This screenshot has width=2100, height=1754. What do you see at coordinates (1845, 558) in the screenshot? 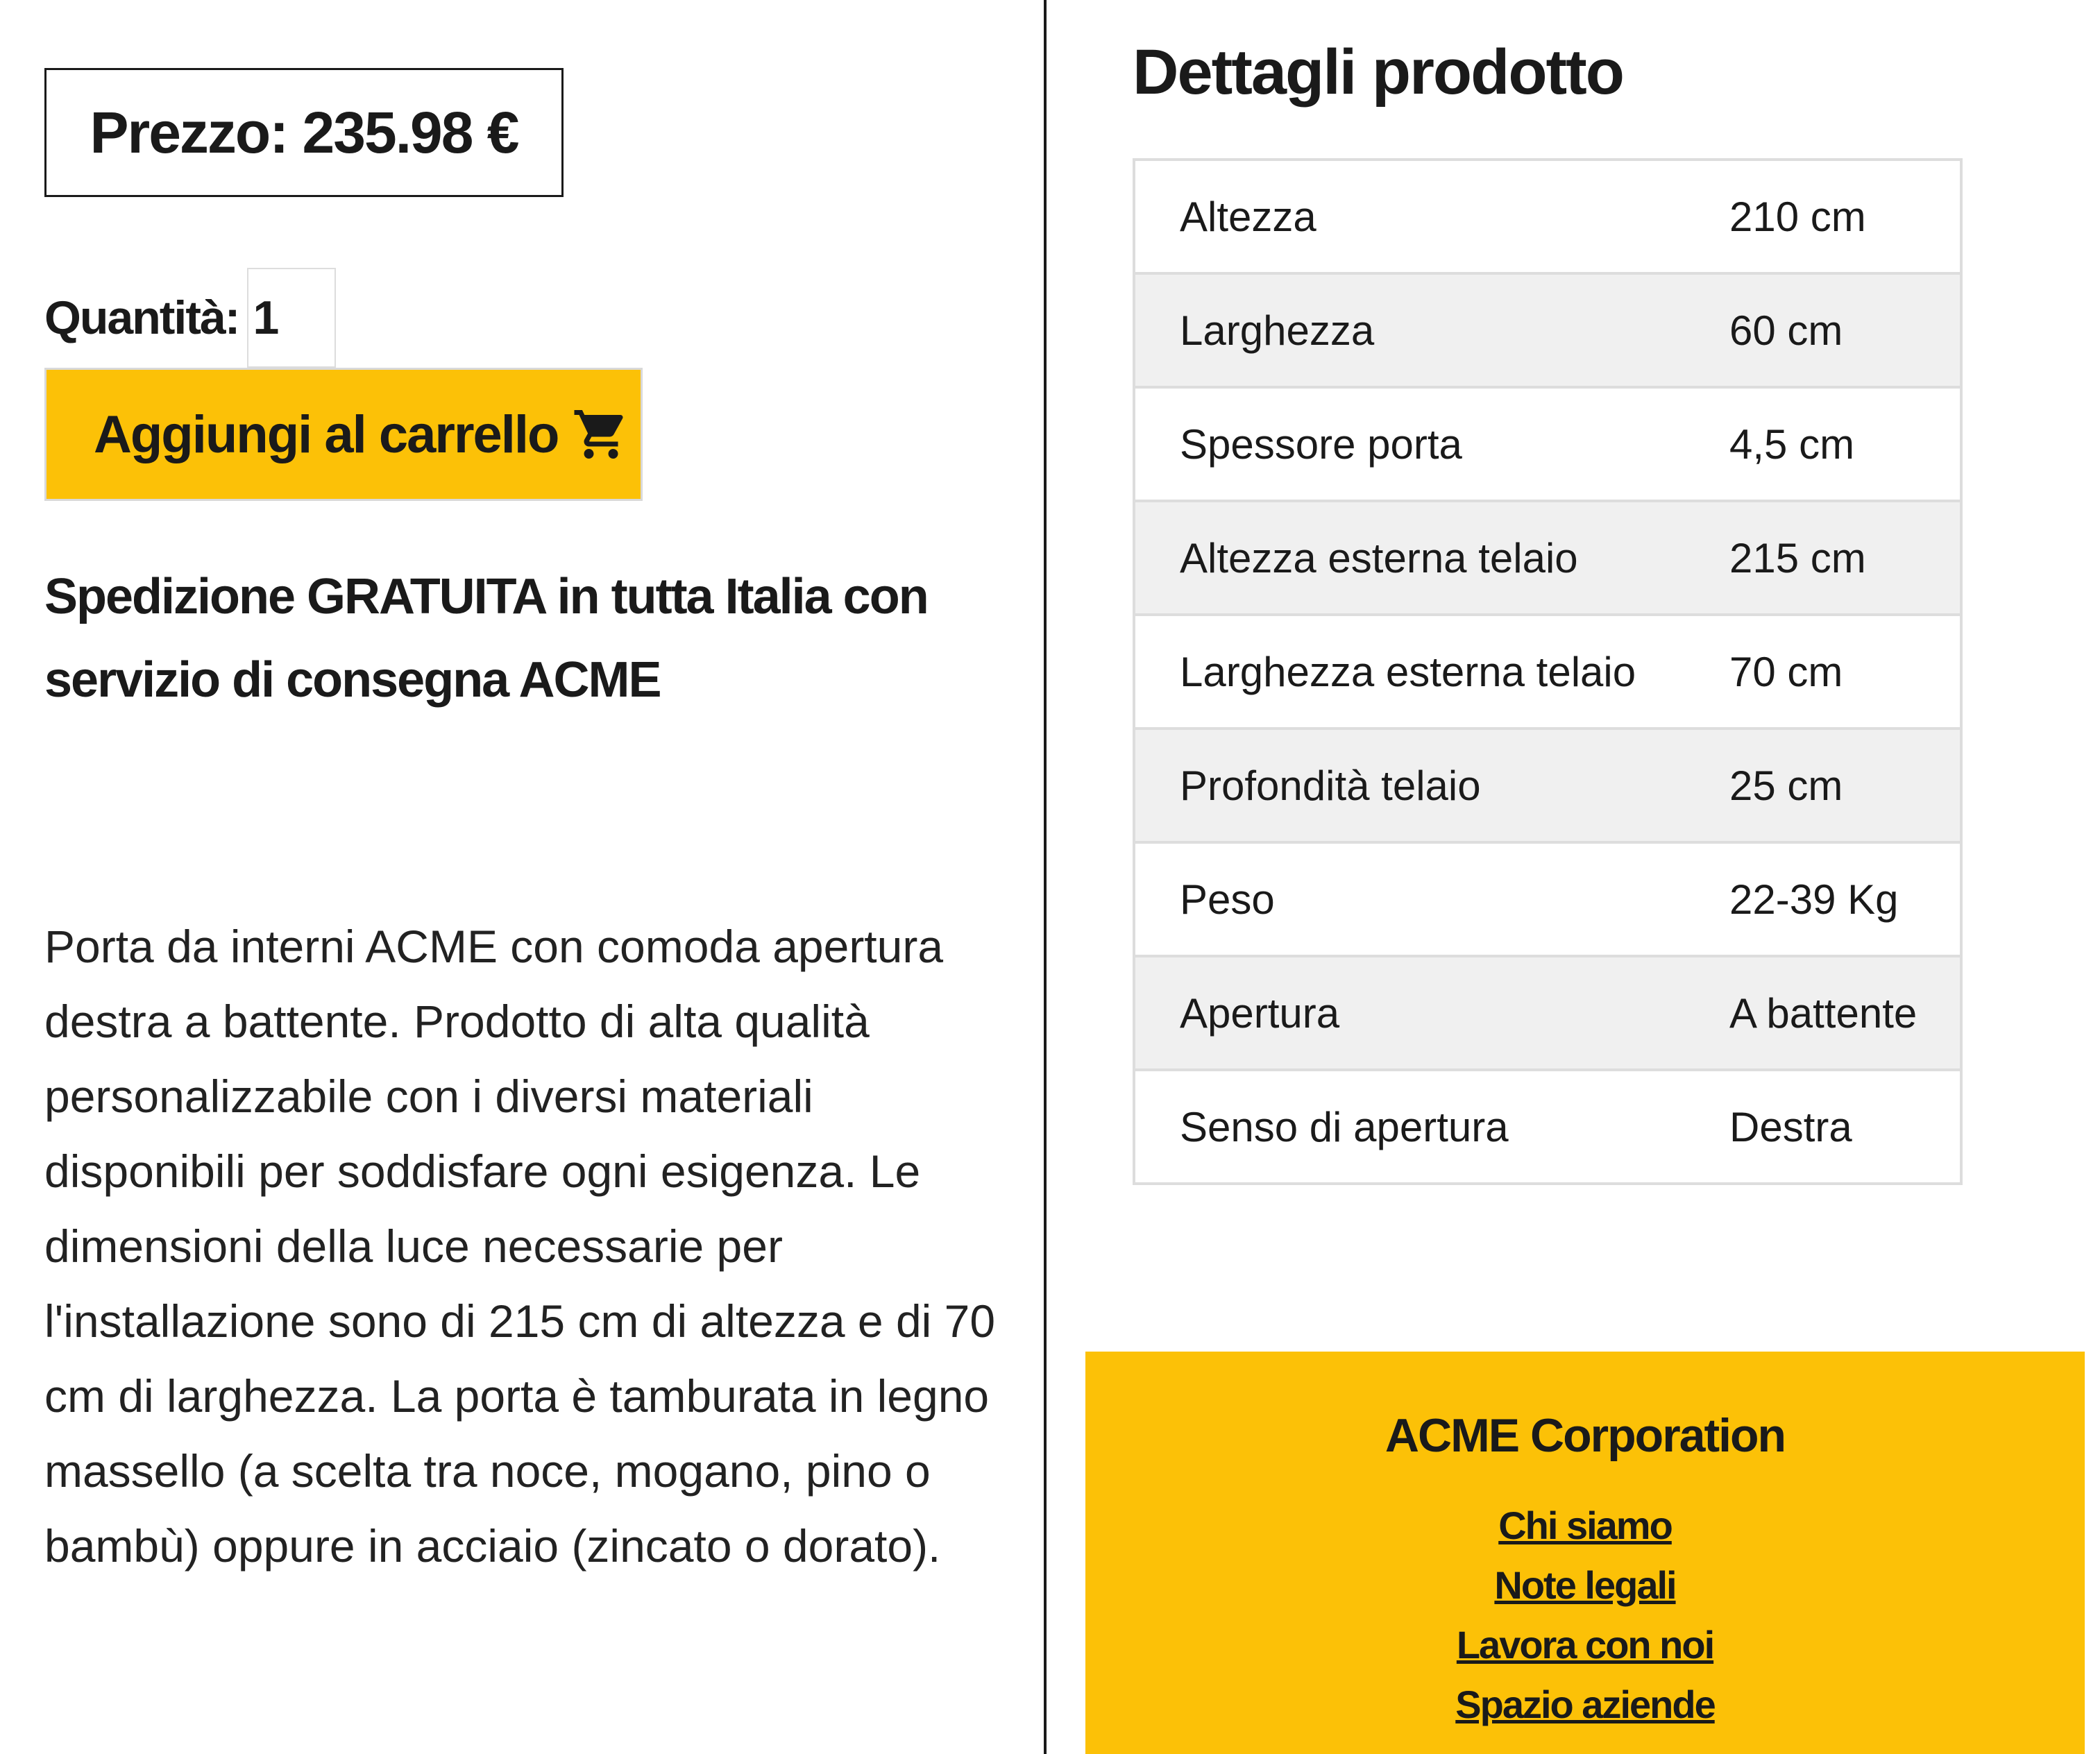
I see `detail-value: 215 cm` at bounding box center [1845, 558].